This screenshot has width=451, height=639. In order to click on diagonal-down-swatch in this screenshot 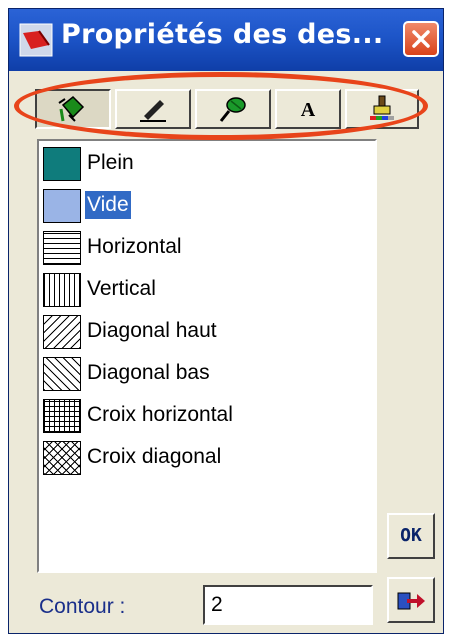, I will do `click(62, 374)`.